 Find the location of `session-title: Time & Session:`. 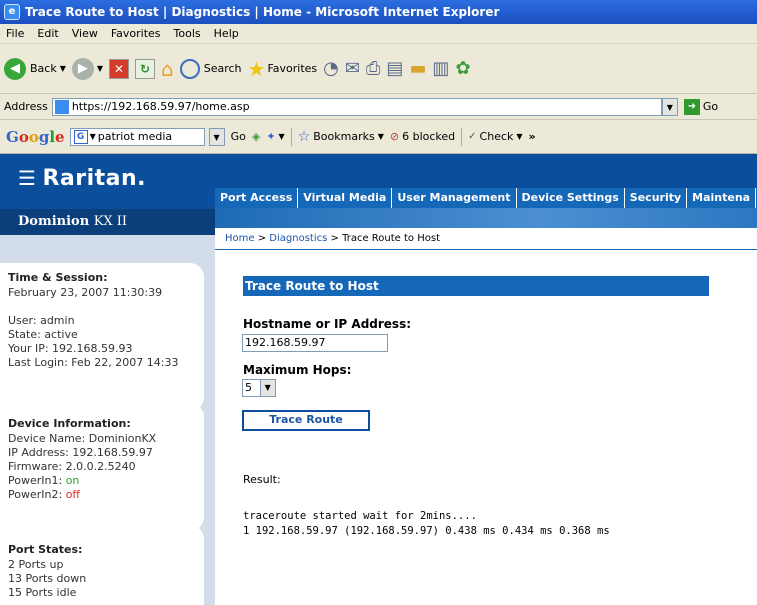

session-title: Time & Session: is located at coordinates (58, 277).